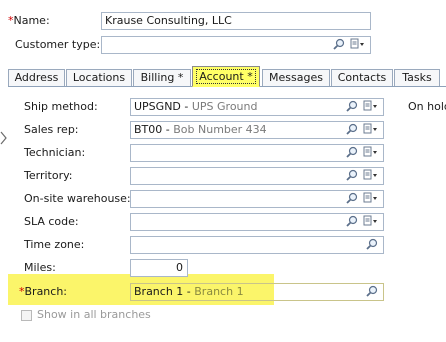 This screenshot has height=342, width=446. What do you see at coordinates (362, 77) in the screenshot?
I see `tab-contacts: Contacts` at bounding box center [362, 77].